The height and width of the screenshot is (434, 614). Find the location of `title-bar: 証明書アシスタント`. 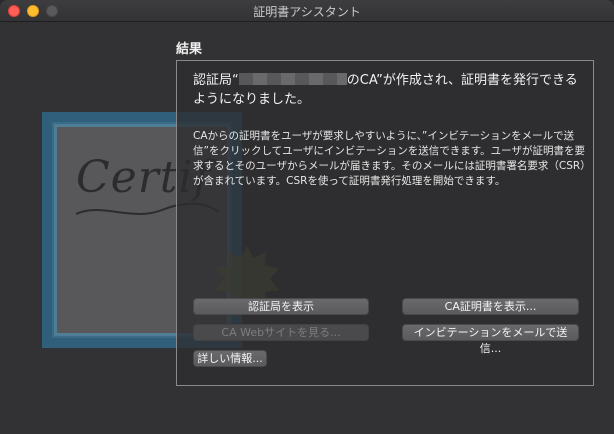

title-bar: 証明書アシスタント is located at coordinates (307, 11).